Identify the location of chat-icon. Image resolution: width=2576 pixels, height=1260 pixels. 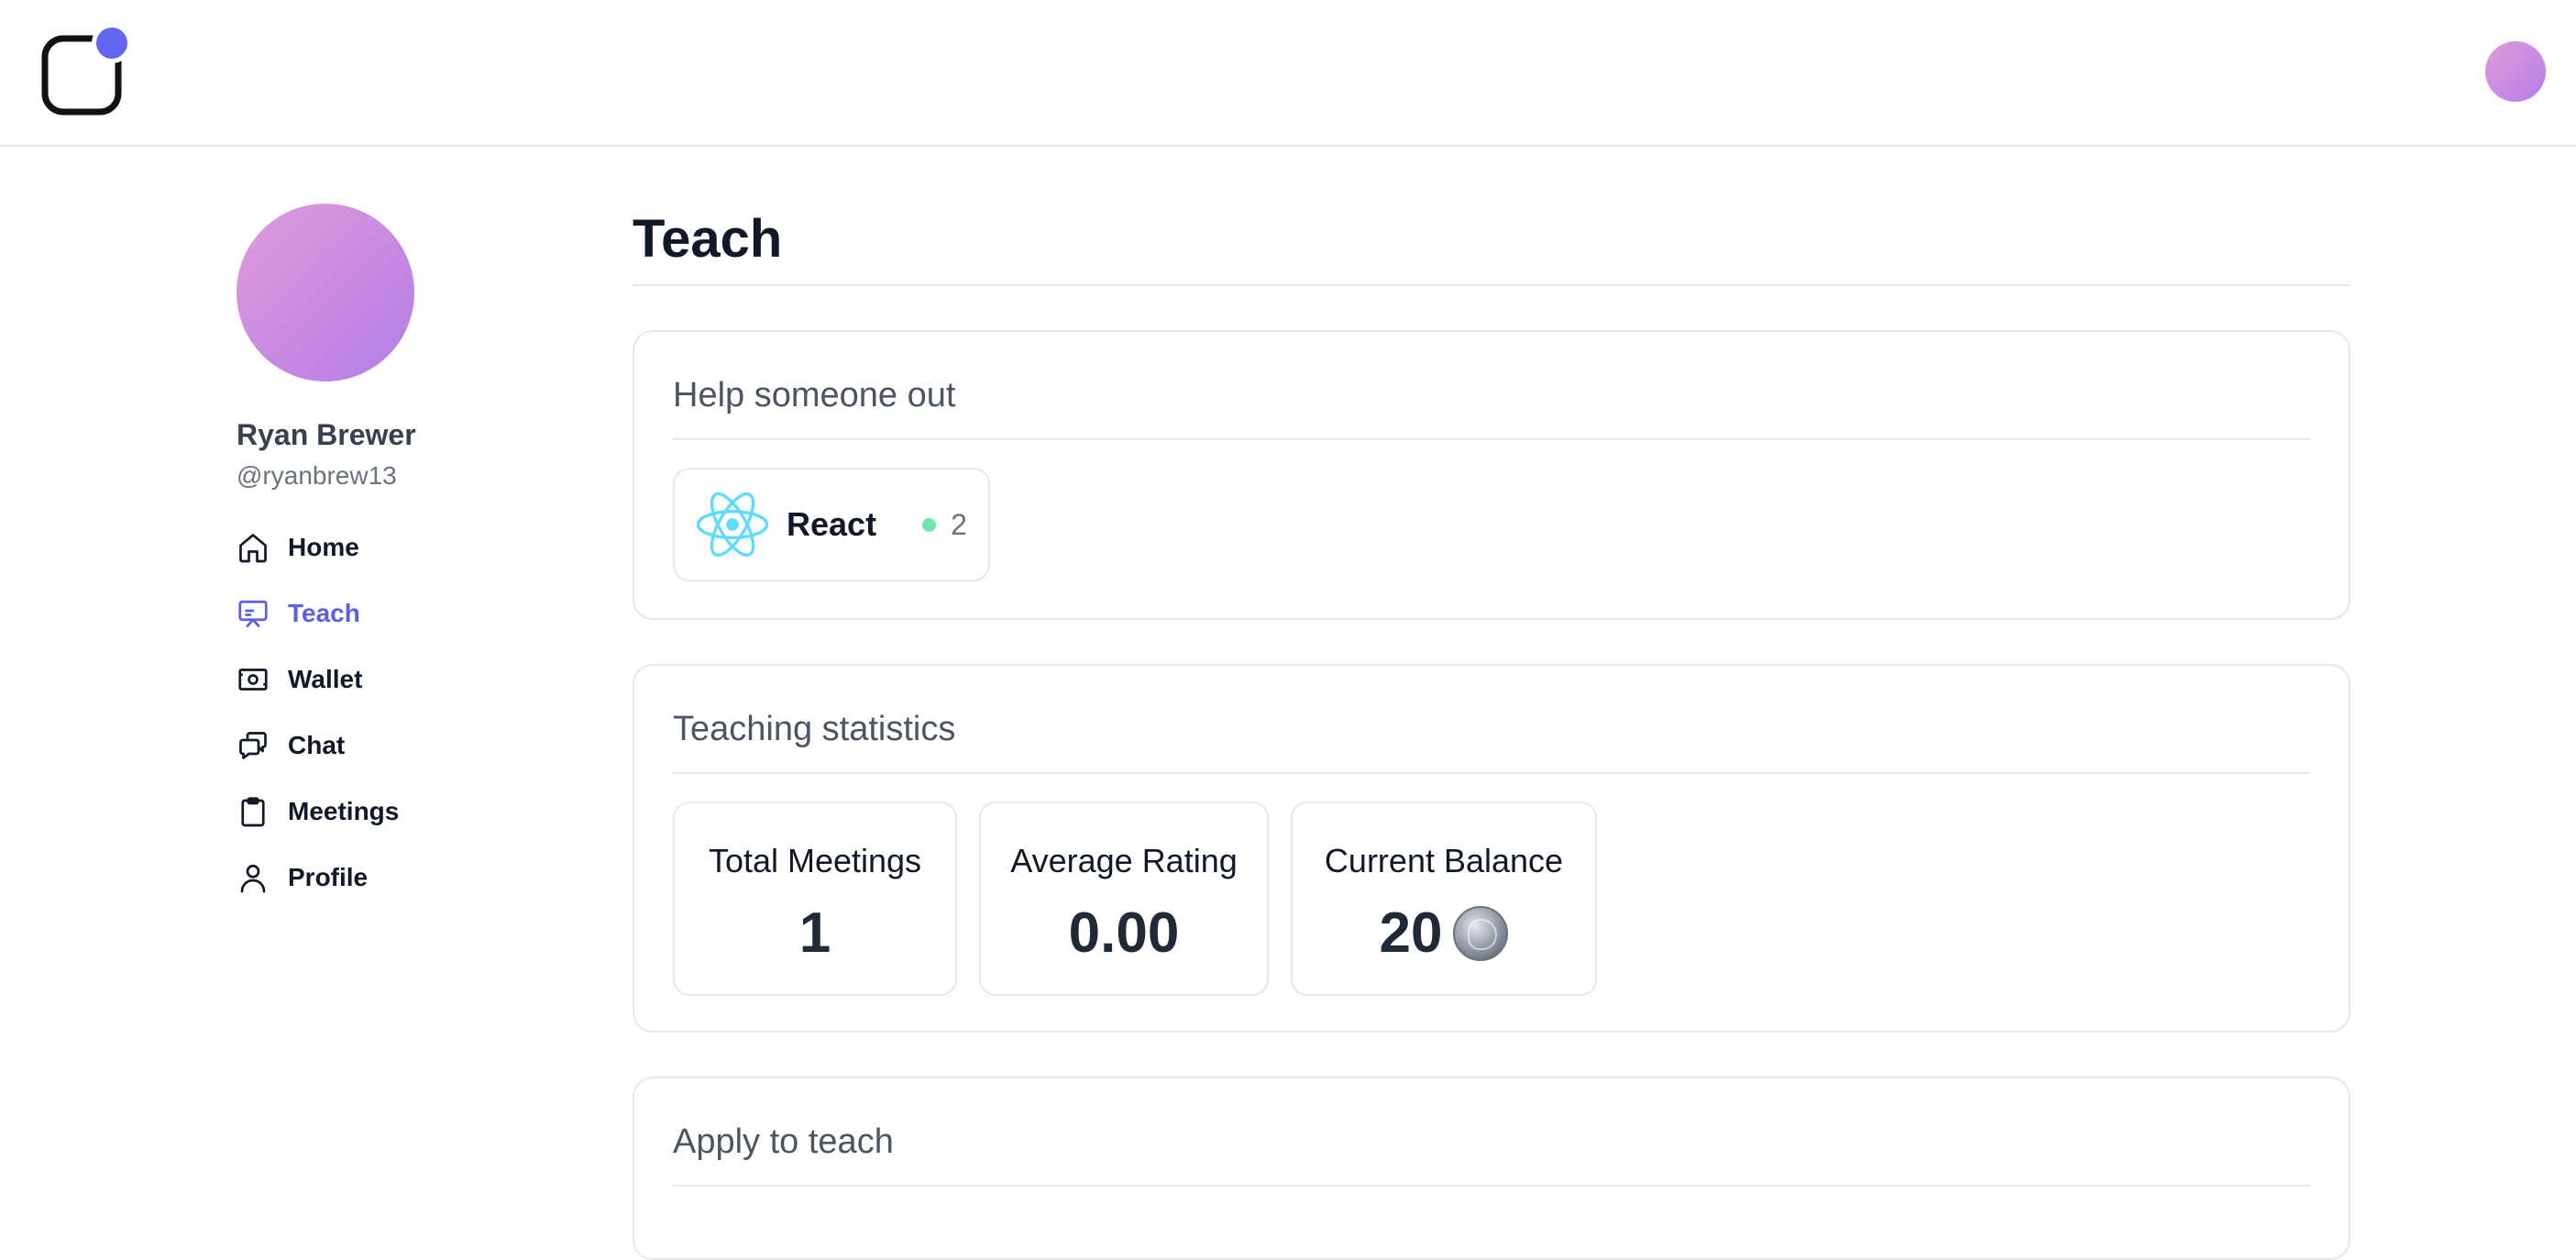
(254, 745).